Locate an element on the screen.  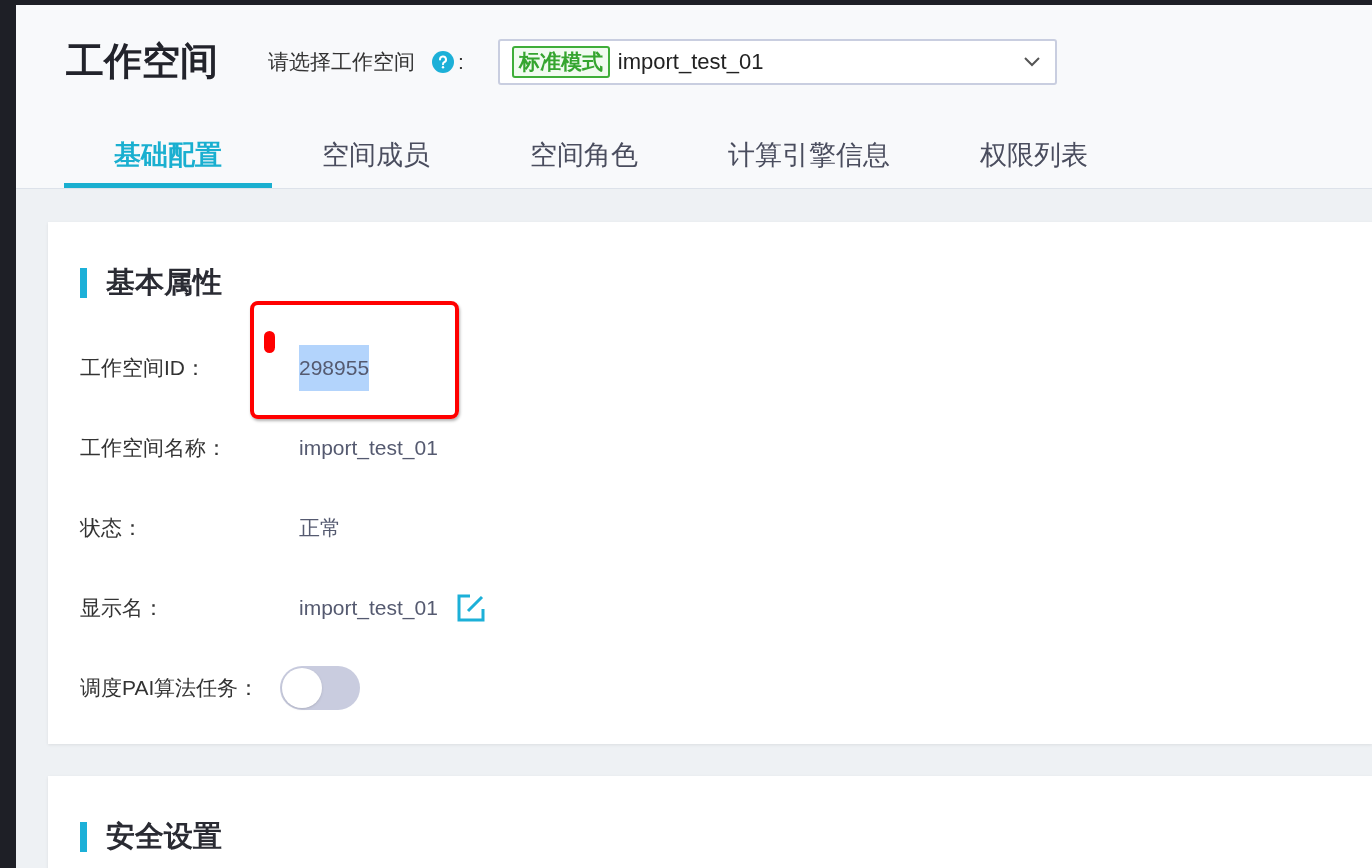
section-title: 基本属性 is located at coordinates (164, 283).